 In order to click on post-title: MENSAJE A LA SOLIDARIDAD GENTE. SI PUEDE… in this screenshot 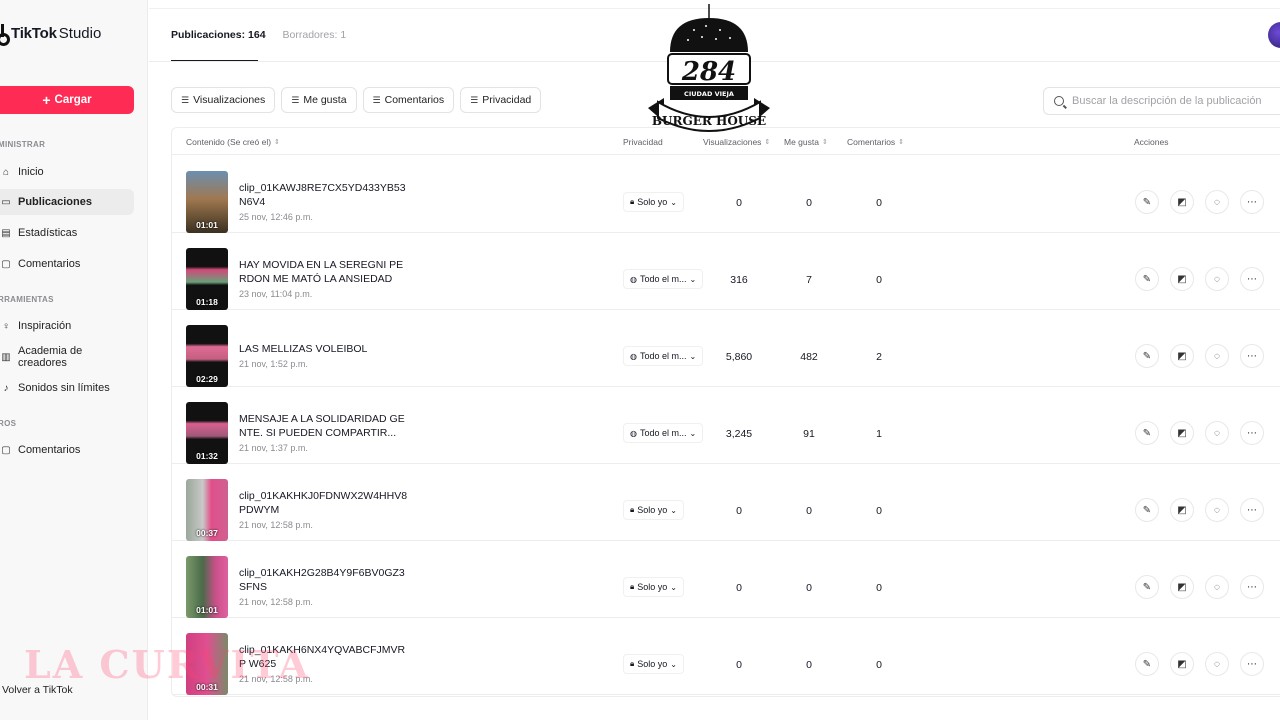, I will do `click(324, 426)`.